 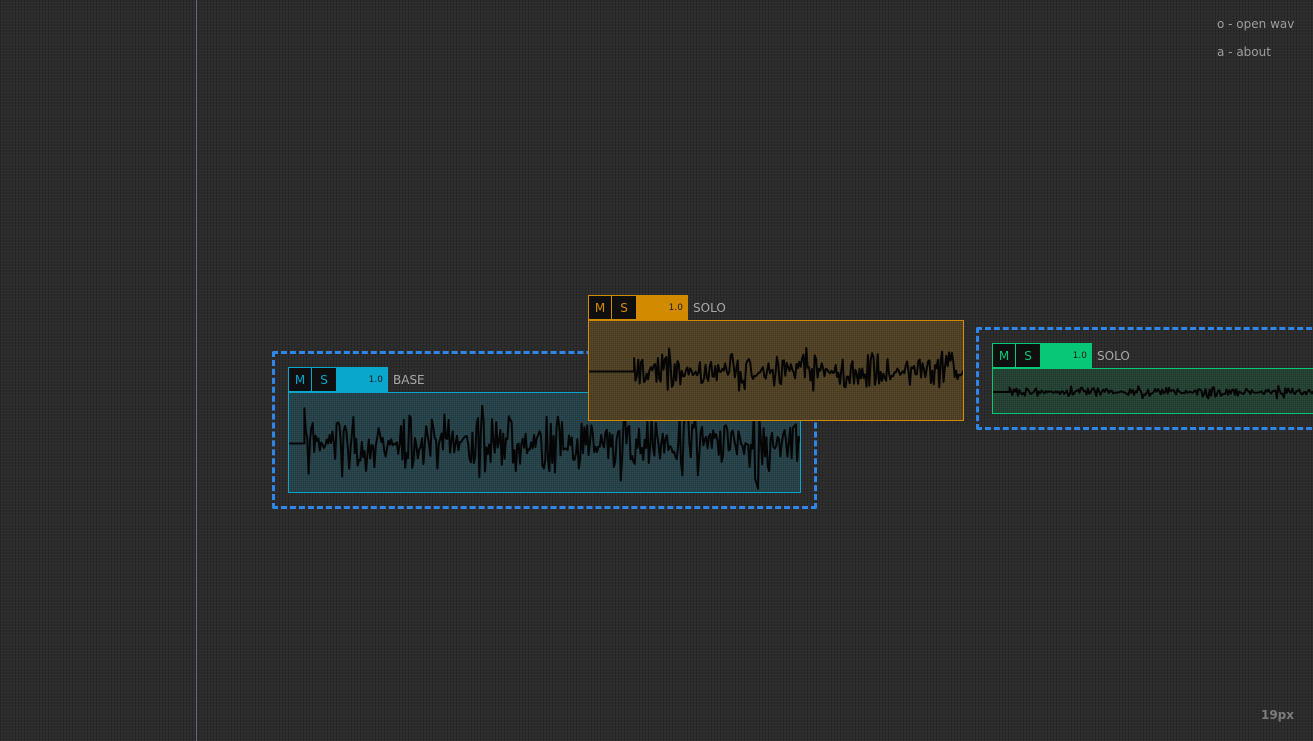 I want to click on audio-clip-solo-2: M S 1.0 SOLO, so click(x=1152, y=378).